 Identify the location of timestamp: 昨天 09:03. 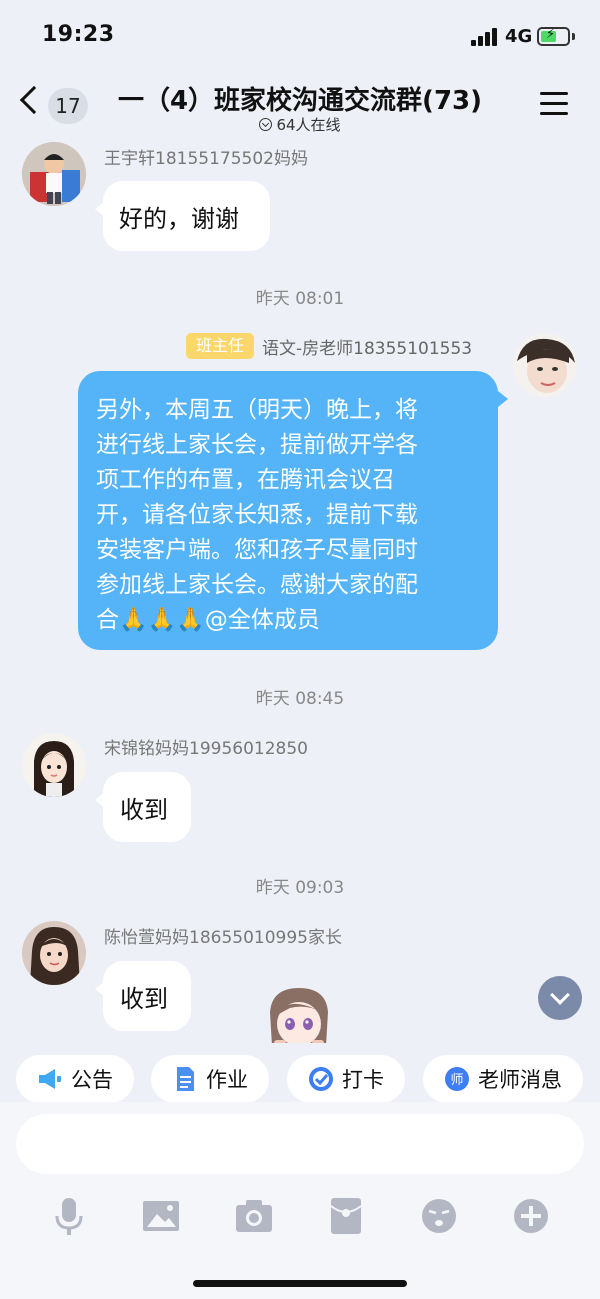
(300, 888).